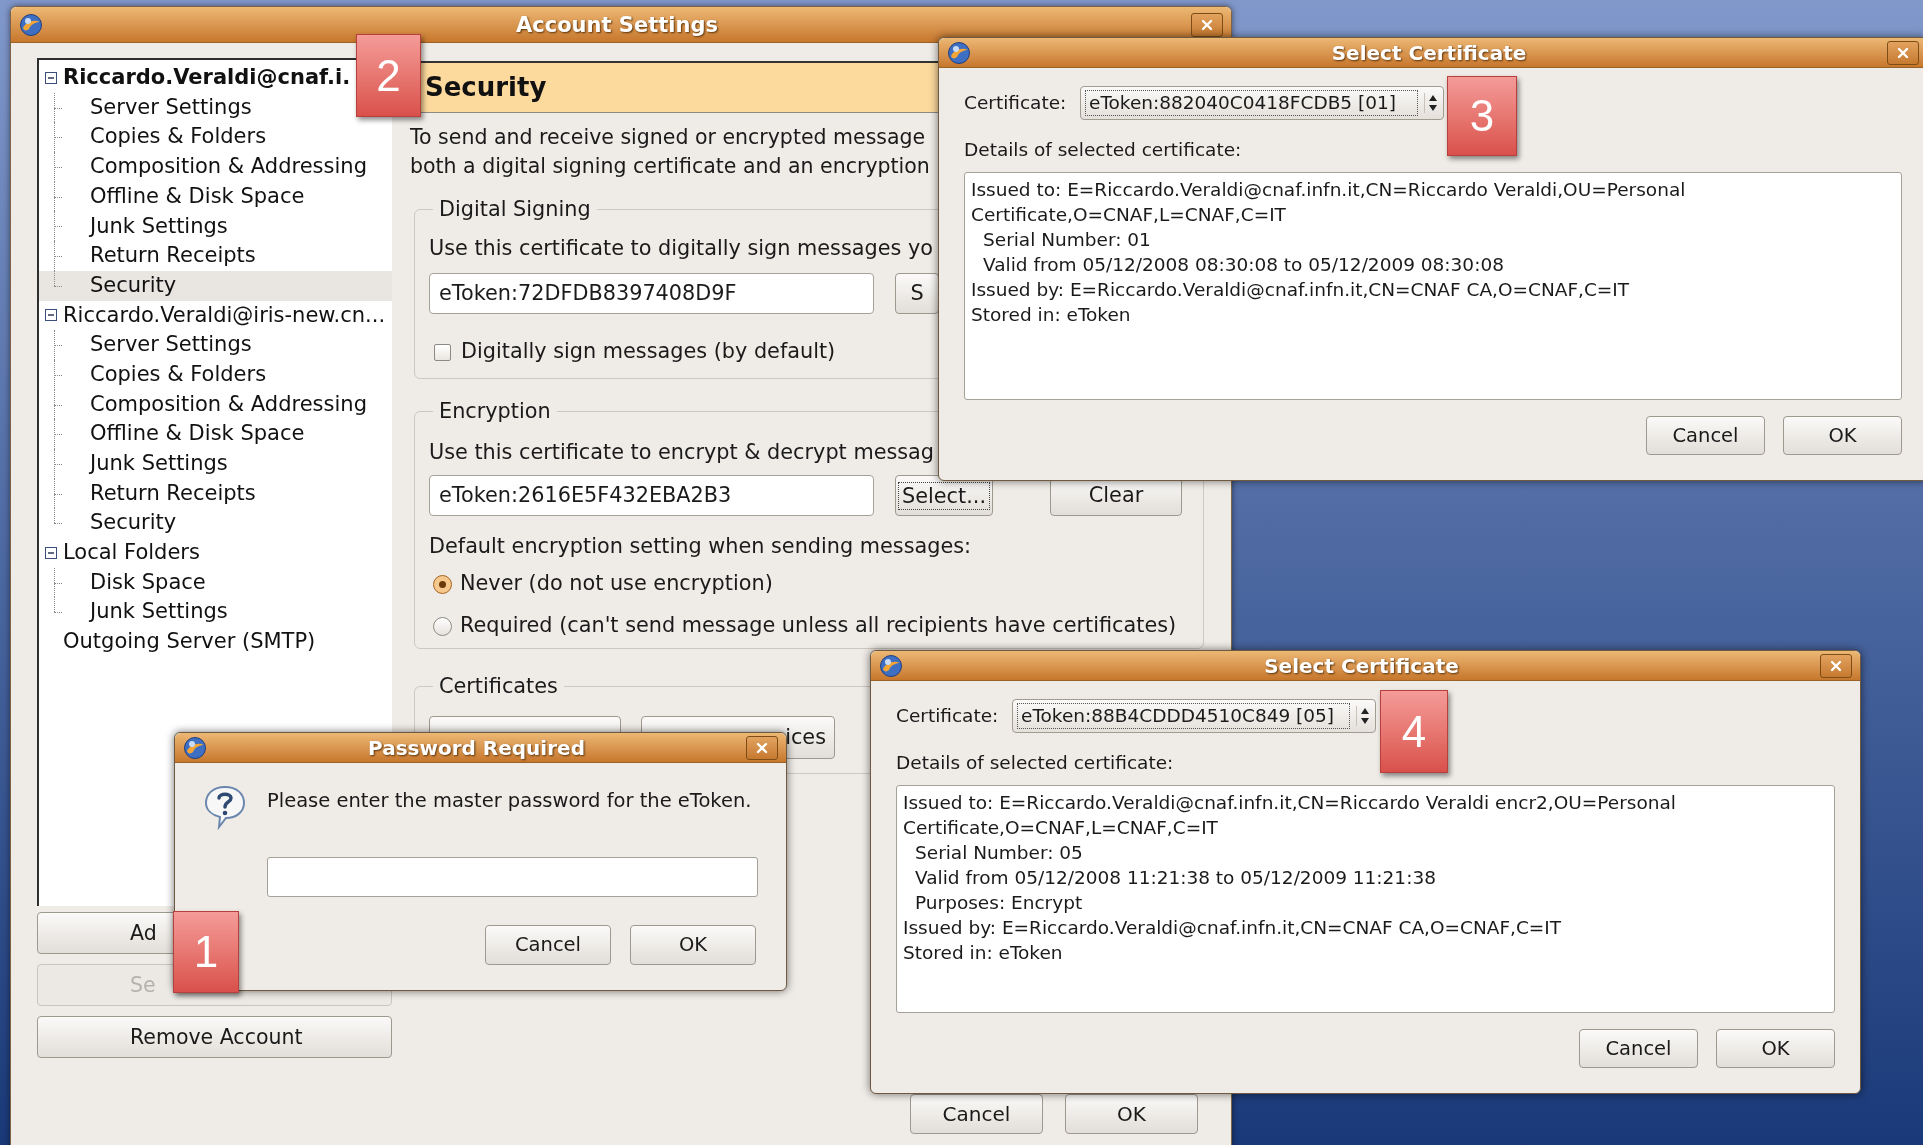 This screenshot has height=1145, width=1923. I want to click on group-label: Certificates, so click(498, 686).